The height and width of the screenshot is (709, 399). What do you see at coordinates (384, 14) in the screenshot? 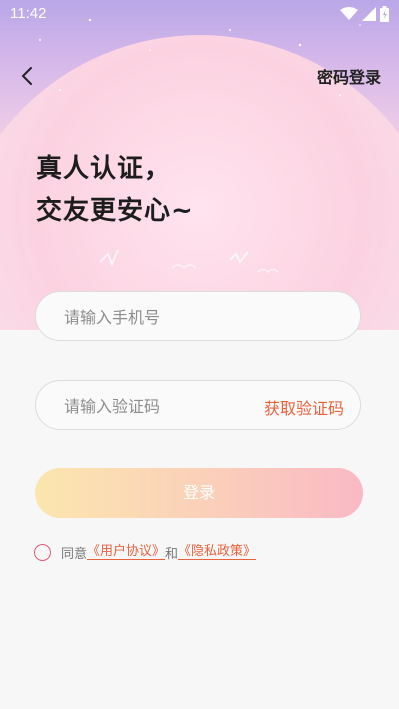
I see `battery-icon` at bounding box center [384, 14].